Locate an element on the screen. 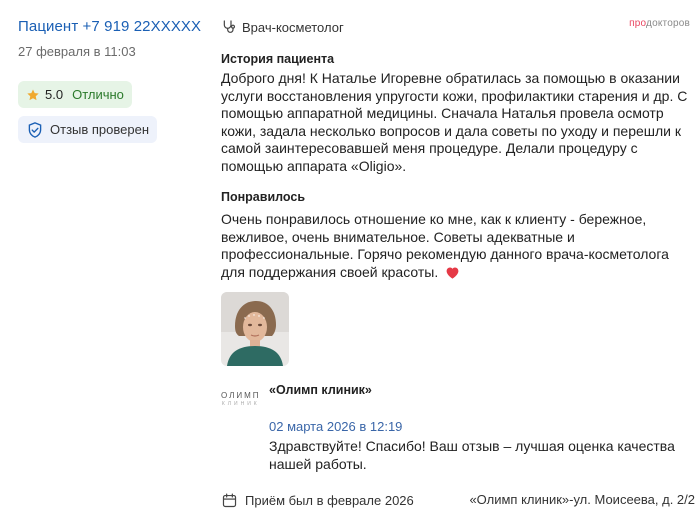 The height and width of the screenshot is (523, 700). verified-badge: Отзыв проверен is located at coordinates (88, 129).